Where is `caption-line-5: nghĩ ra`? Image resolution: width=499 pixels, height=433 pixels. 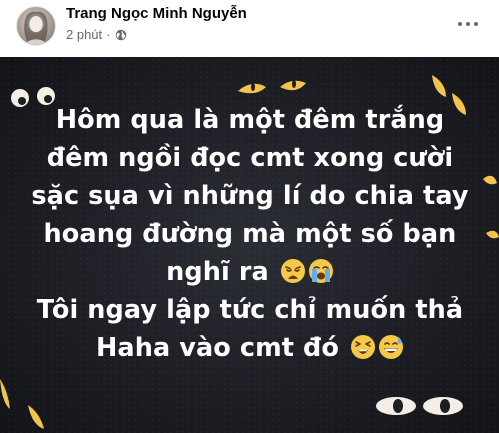 caption-line-5: nghĩ ra is located at coordinates (217, 272).